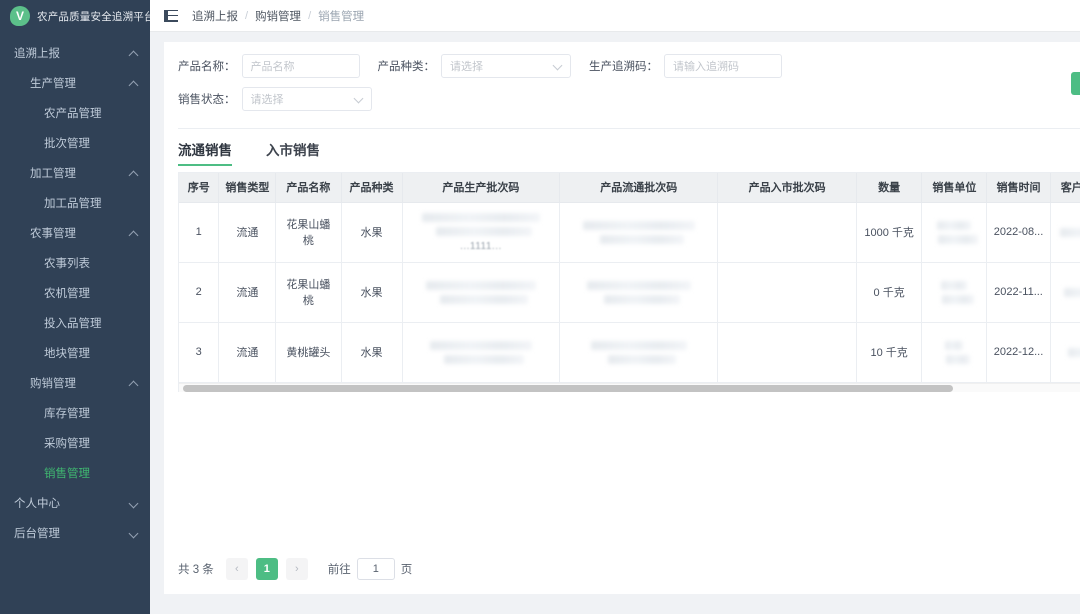 This screenshot has height=614, width=1080. I want to click on column-header-3: 产品种类, so click(372, 188).